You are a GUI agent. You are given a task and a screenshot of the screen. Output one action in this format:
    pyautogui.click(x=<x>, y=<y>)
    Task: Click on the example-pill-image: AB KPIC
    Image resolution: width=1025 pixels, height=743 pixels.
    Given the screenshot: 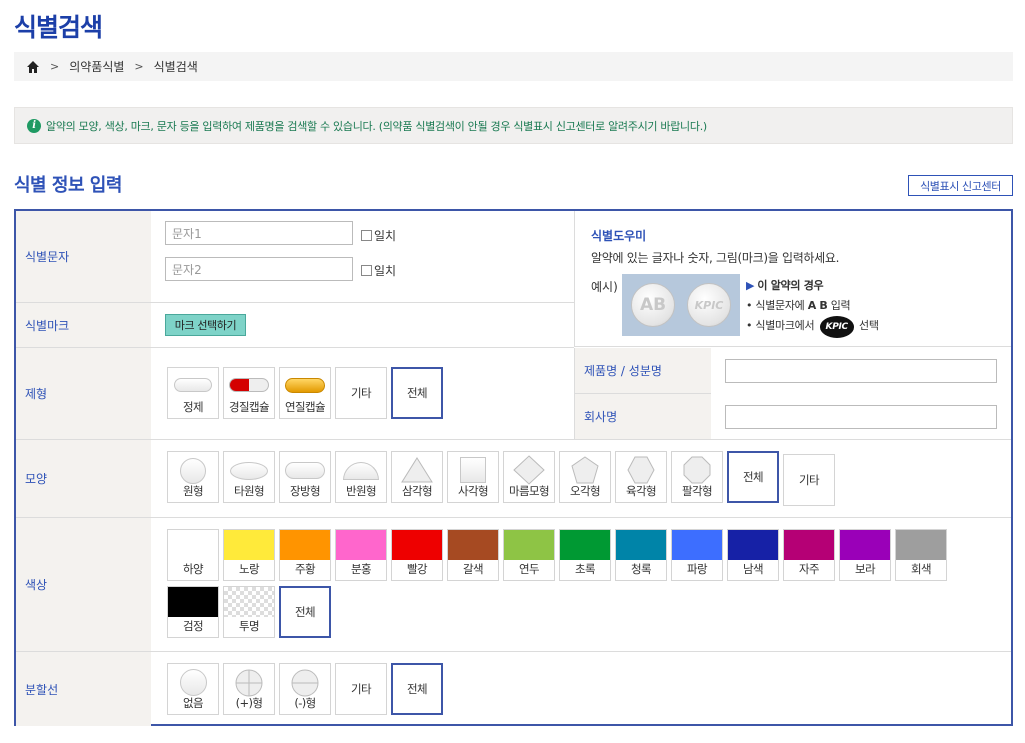 What is the action you would take?
    pyautogui.click(x=681, y=305)
    